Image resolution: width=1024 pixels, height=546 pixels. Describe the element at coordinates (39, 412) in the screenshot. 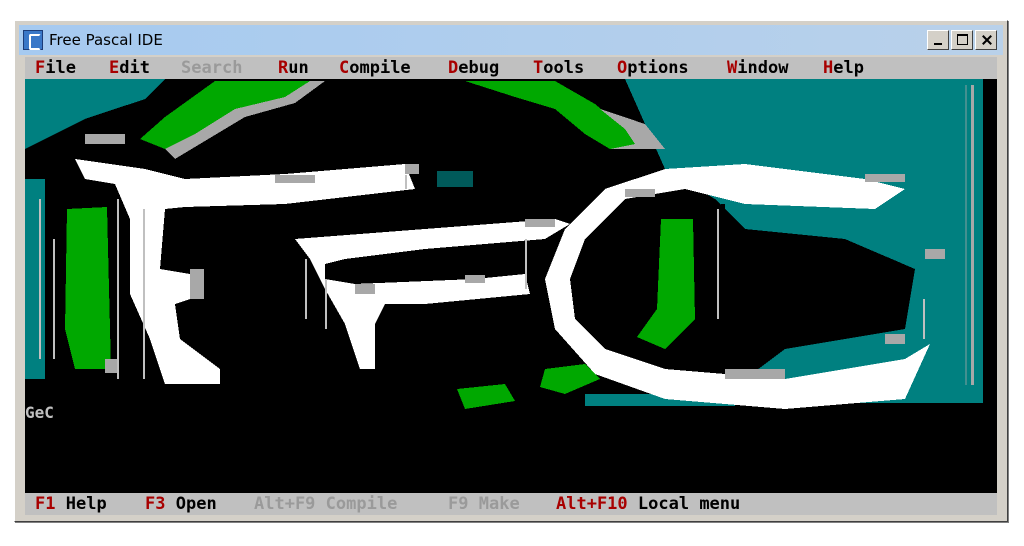

I see `logo-caption: GeC` at that location.